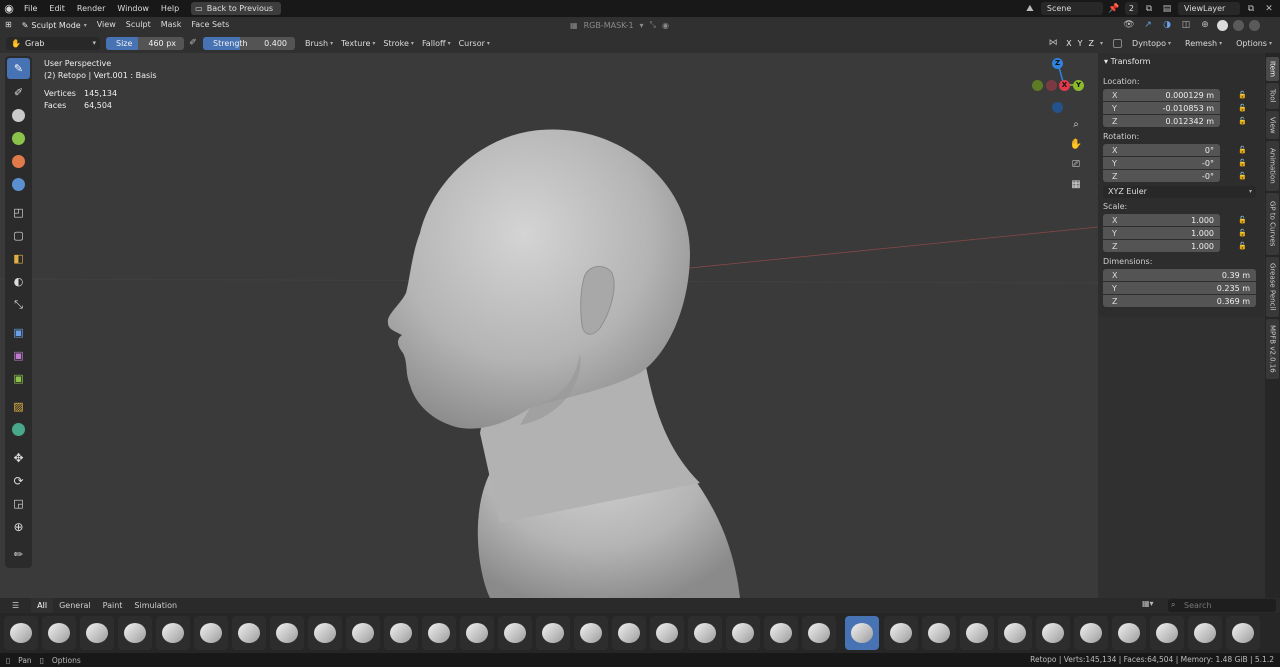 This screenshot has height=667, width=1280. I want to click on brush-dropdown: Brush ▾, so click(319, 43).